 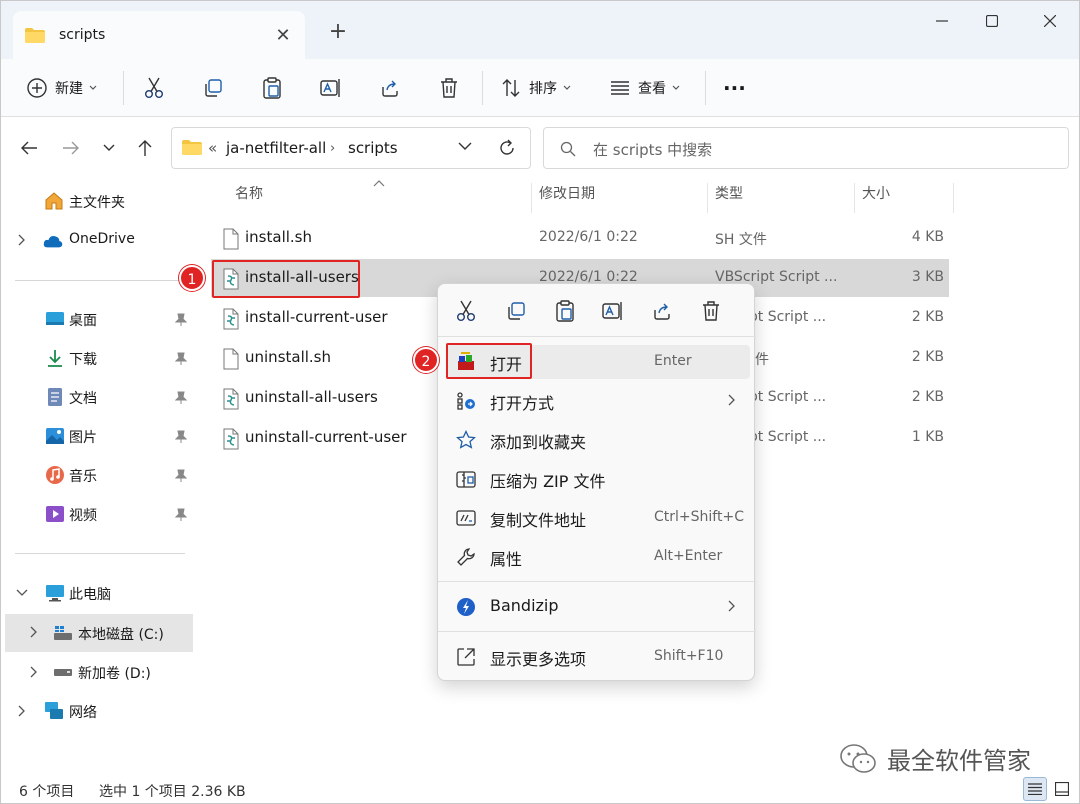 What do you see at coordinates (565, 311) in the screenshot?
I see `ctx-paste-button` at bounding box center [565, 311].